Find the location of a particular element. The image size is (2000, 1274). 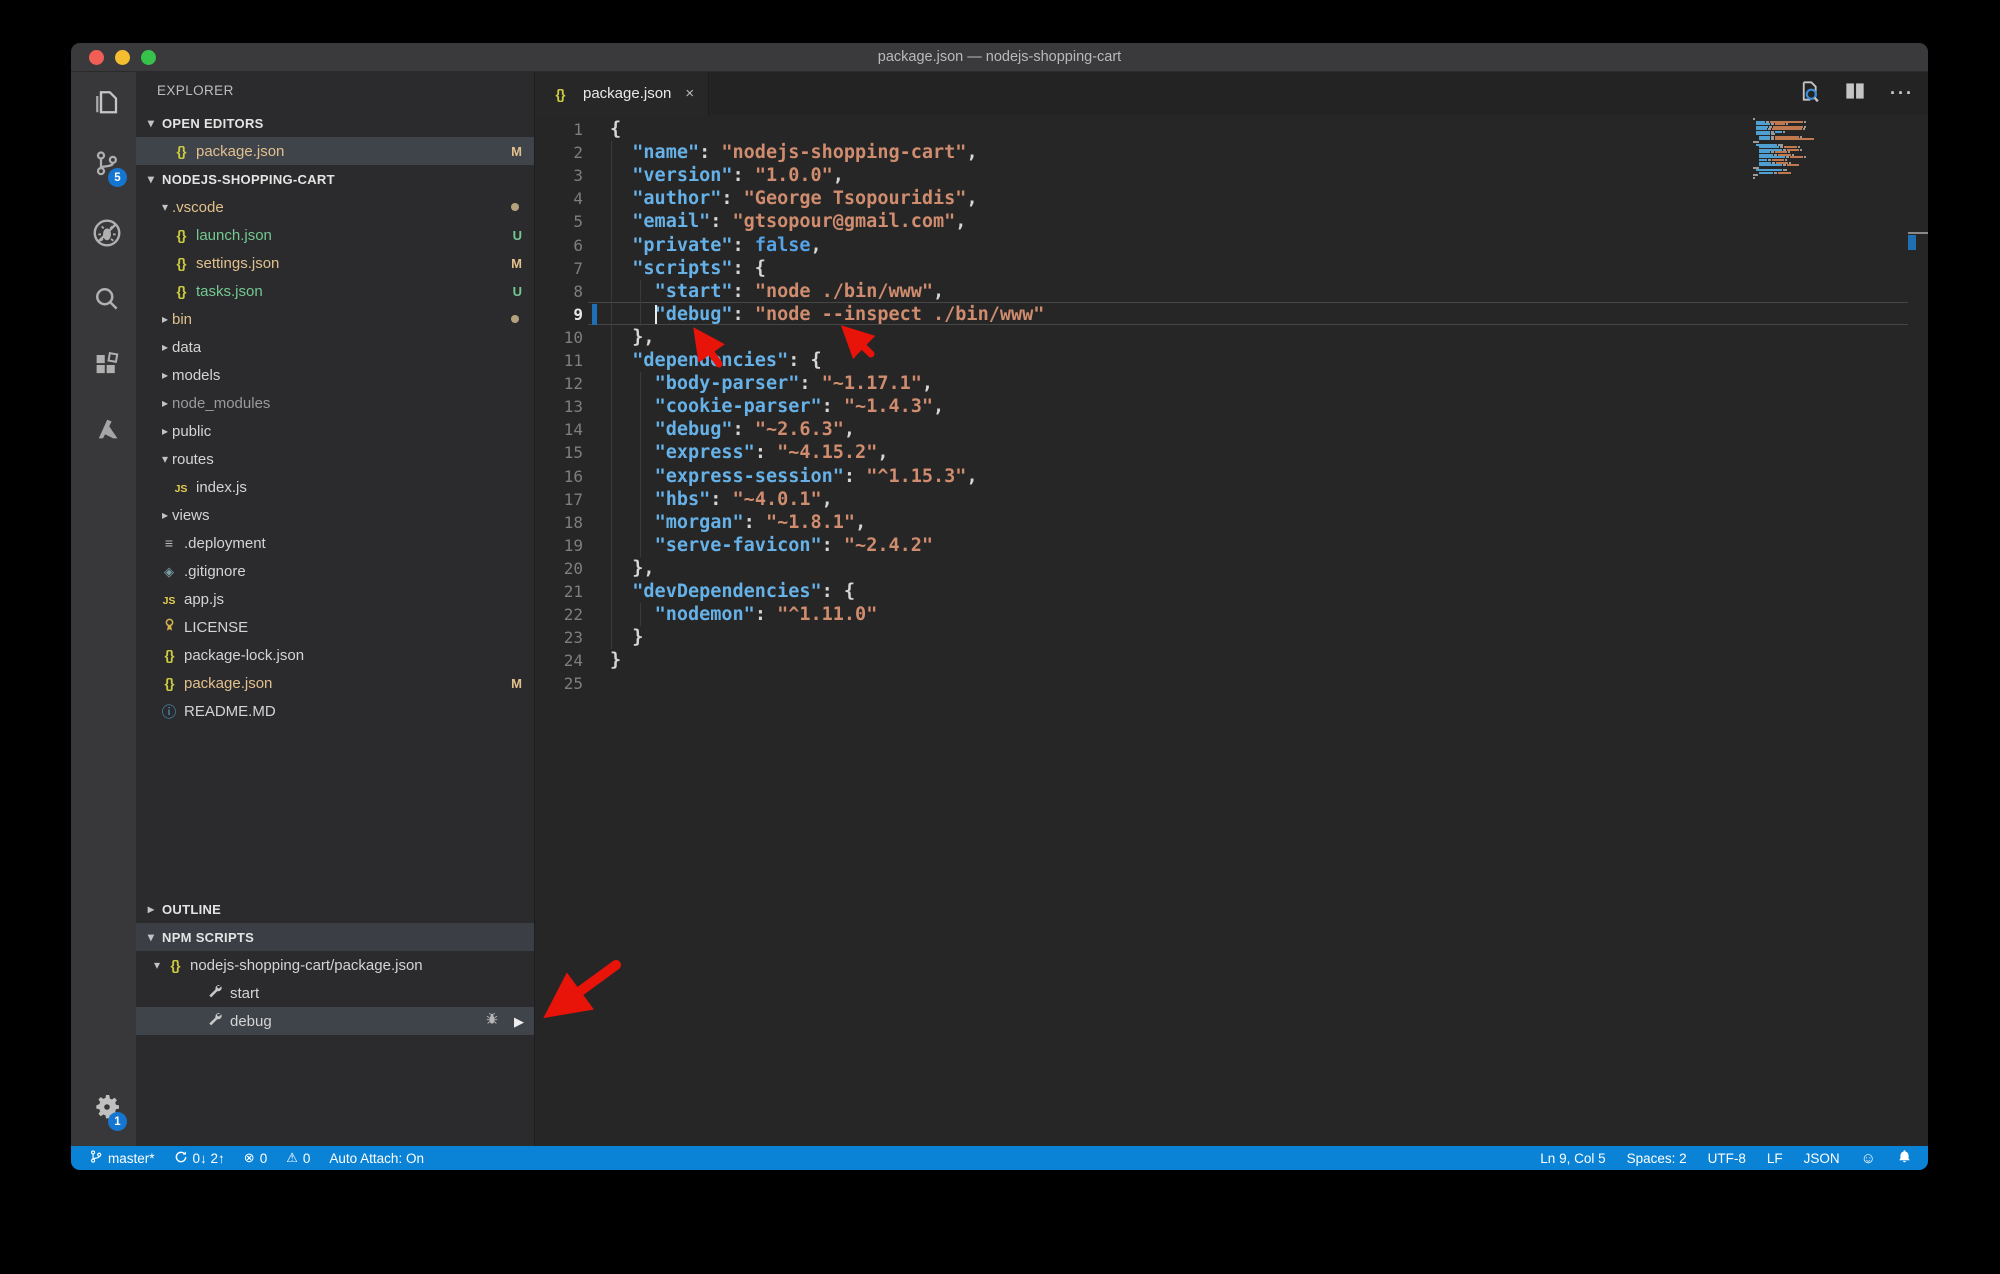

status-bell is located at coordinates (1904, 1158).